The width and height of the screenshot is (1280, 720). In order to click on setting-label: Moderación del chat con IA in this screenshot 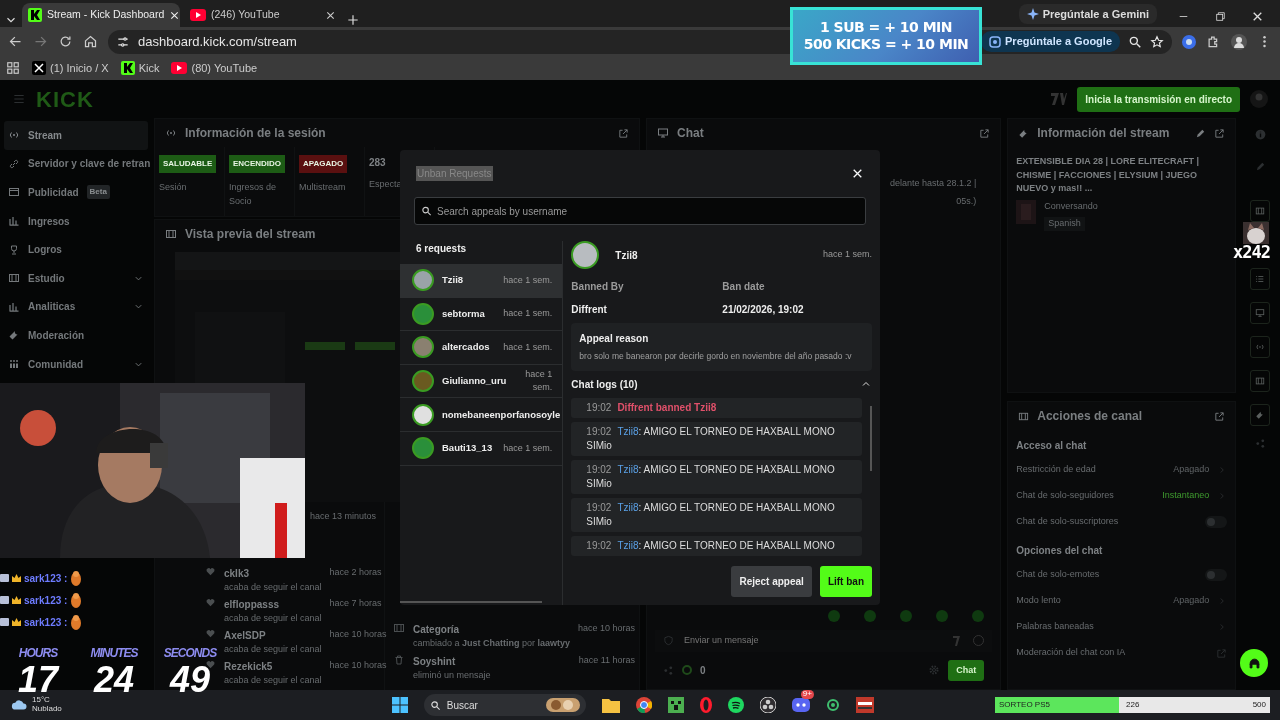, I will do `click(1071, 653)`.